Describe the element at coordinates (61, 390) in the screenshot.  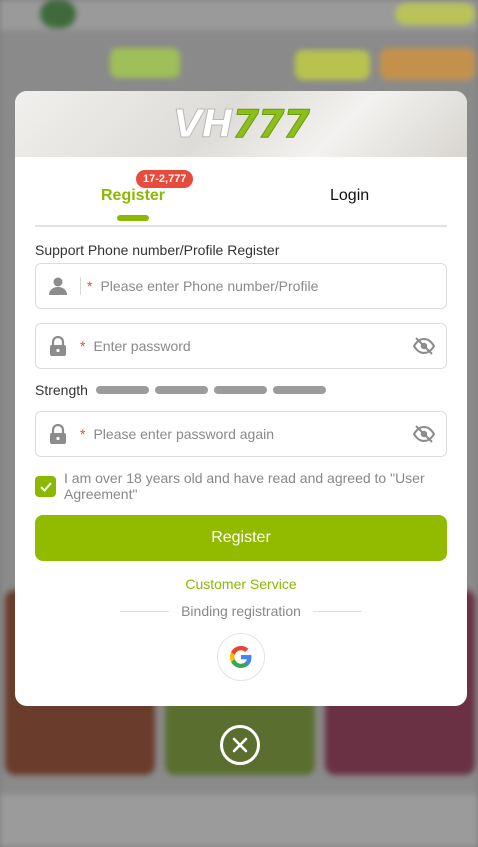
I see `strength-label: Strength` at that location.